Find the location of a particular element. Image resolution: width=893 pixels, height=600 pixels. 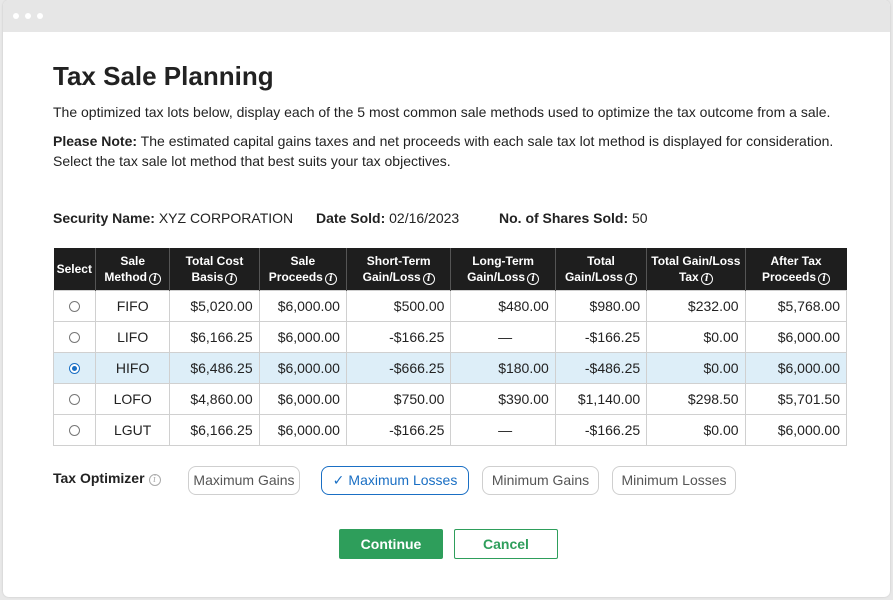

shares-sold-value: 50 is located at coordinates (640, 218).